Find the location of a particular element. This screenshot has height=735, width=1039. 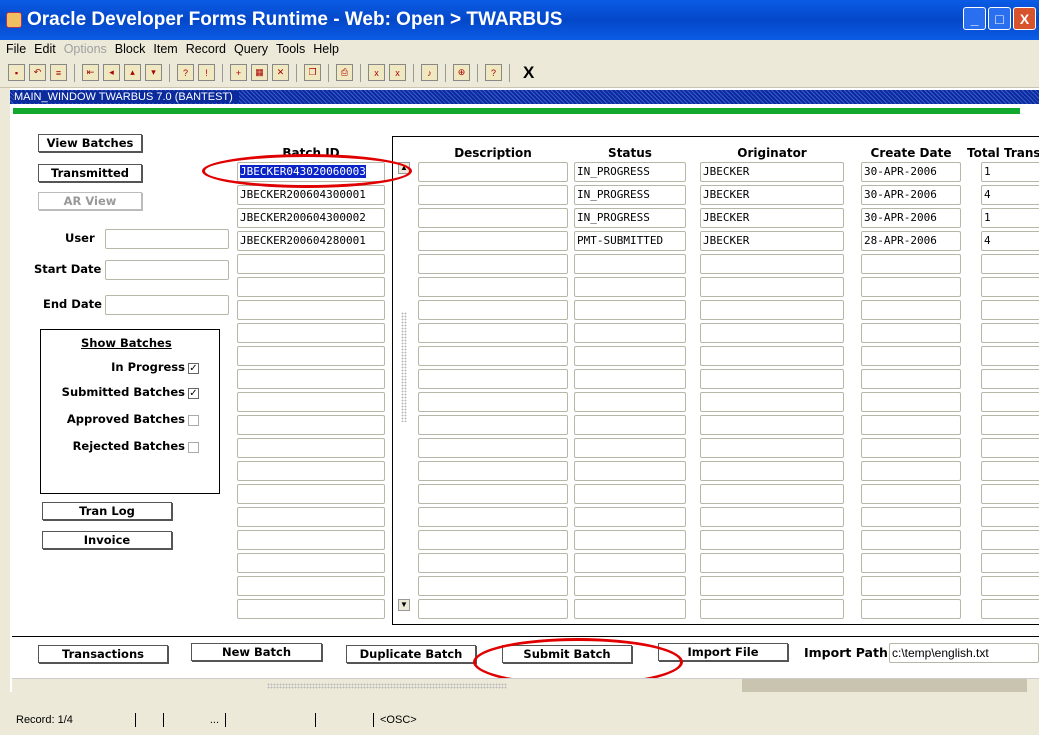

menu-tools: Tools is located at coordinates (290, 49).